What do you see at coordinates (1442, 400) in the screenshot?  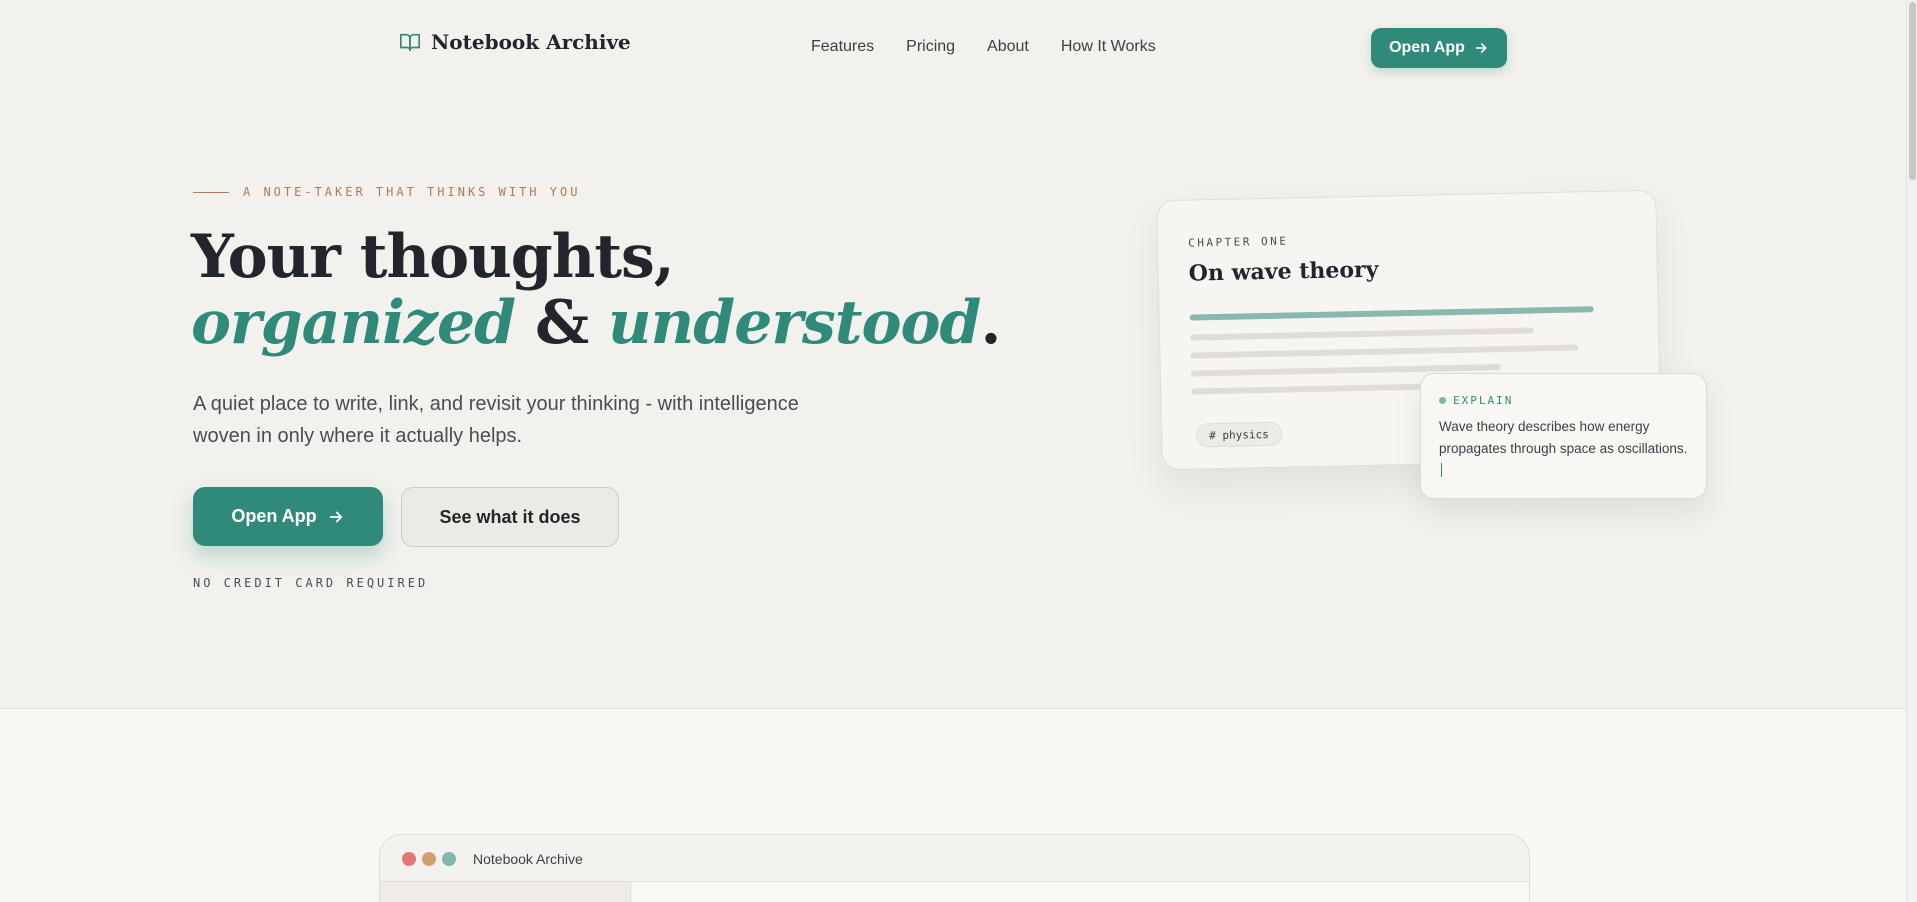 I see `status-dot-icon` at bounding box center [1442, 400].